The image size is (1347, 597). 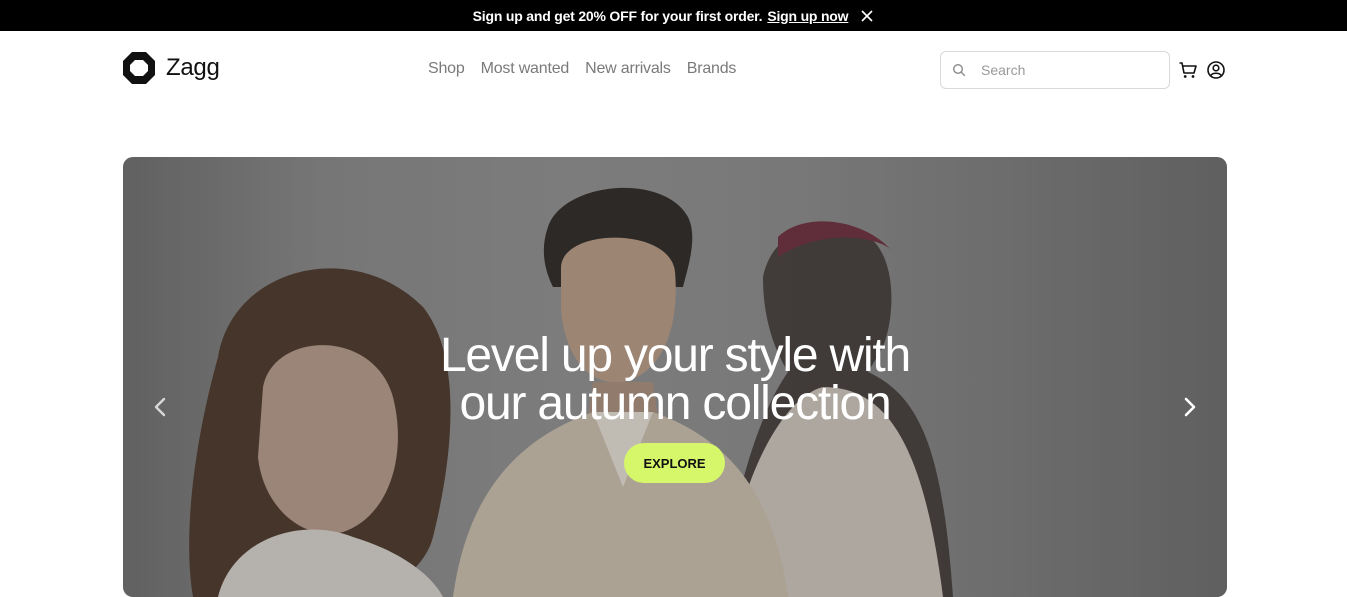 I want to click on headline-line-2: our autumn collection, so click(x=675, y=403).